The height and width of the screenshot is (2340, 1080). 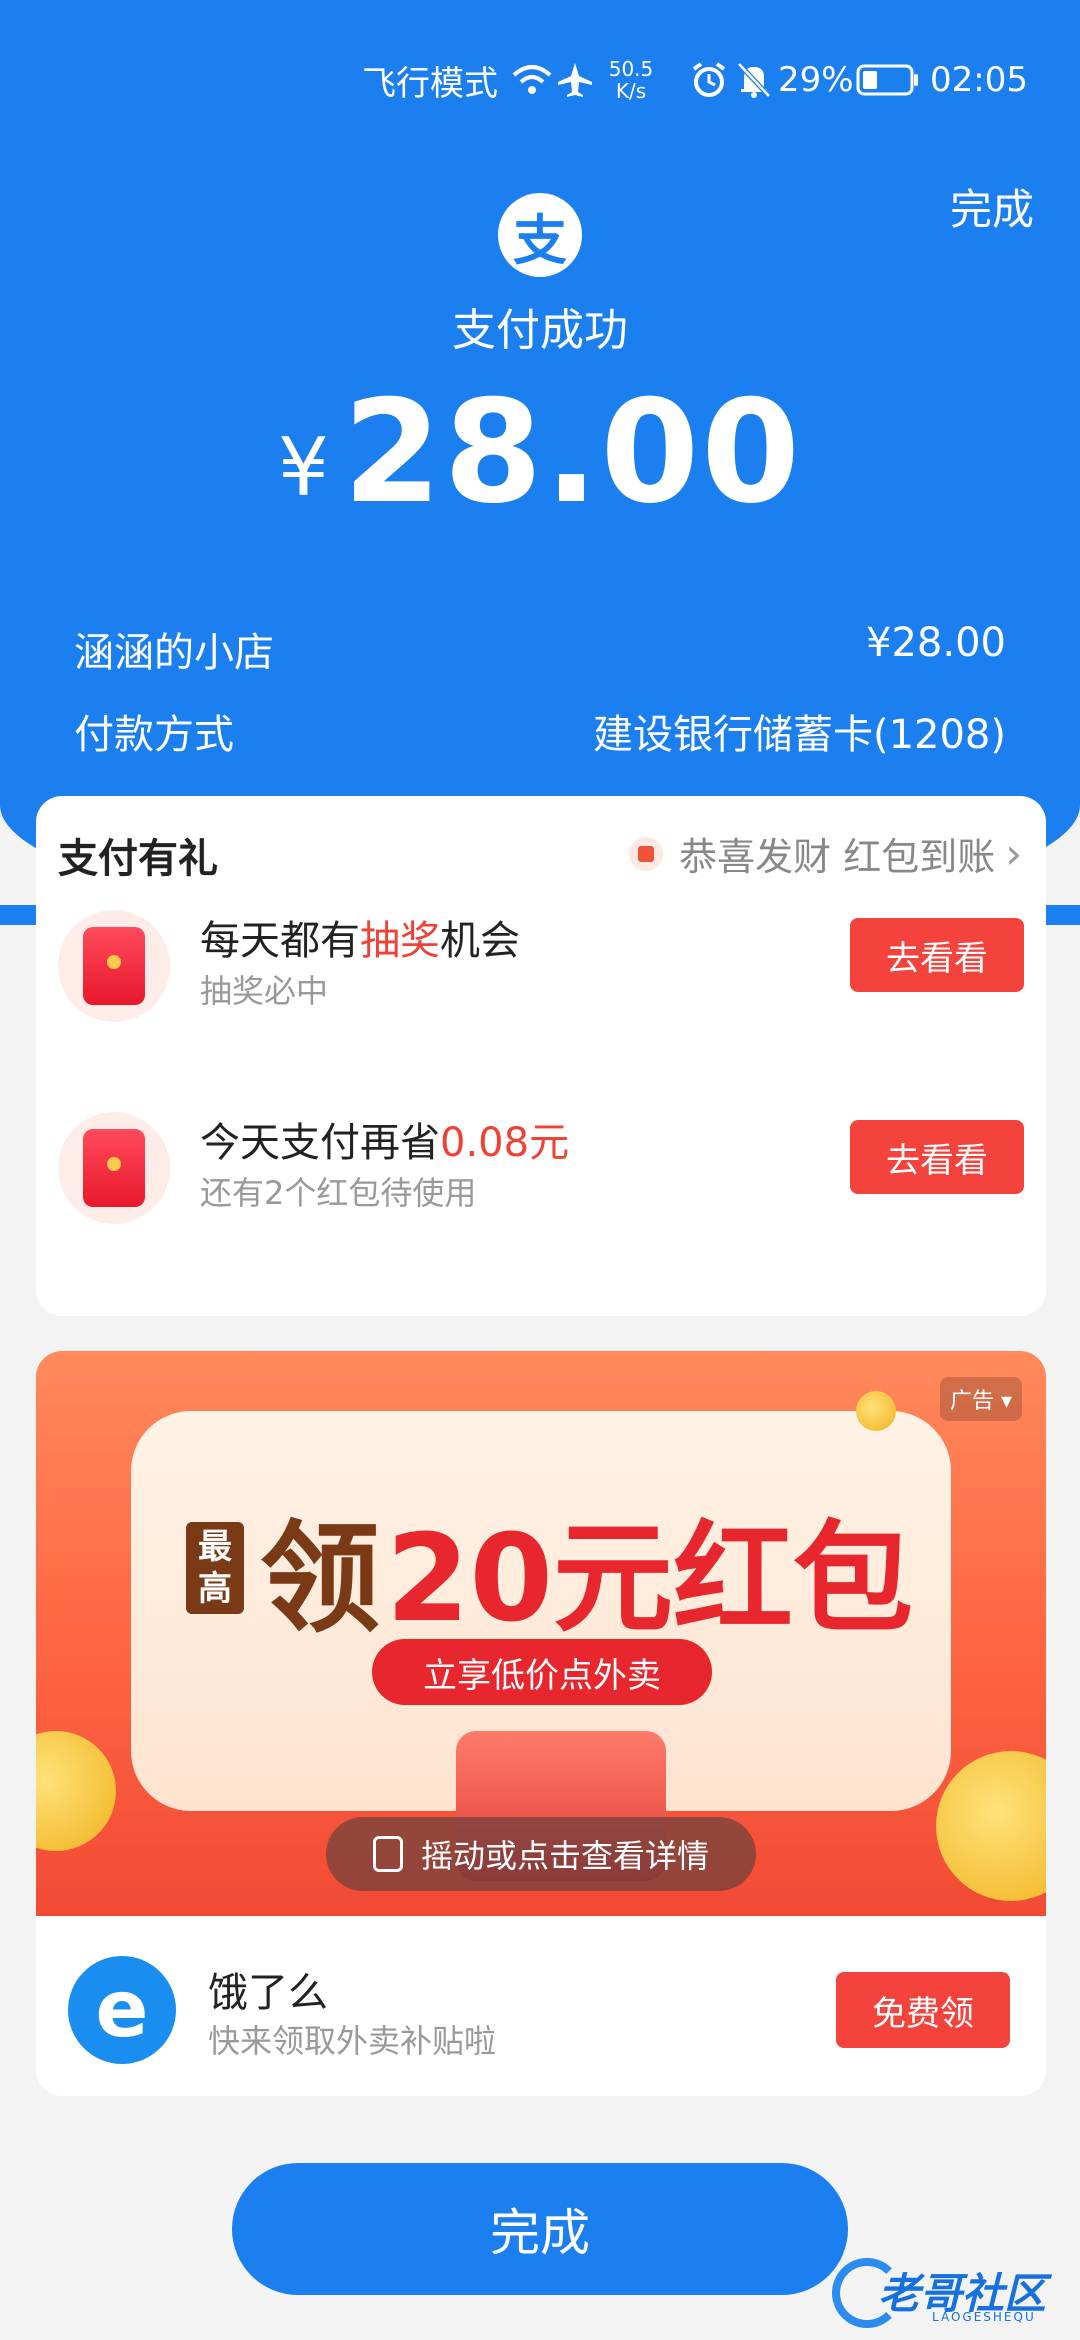 What do you see at coordinates (837, 857) in the screenshot?
I see `rewards-hint-text: 恭喜发财 红包到账` at bounding box center [837, 857].